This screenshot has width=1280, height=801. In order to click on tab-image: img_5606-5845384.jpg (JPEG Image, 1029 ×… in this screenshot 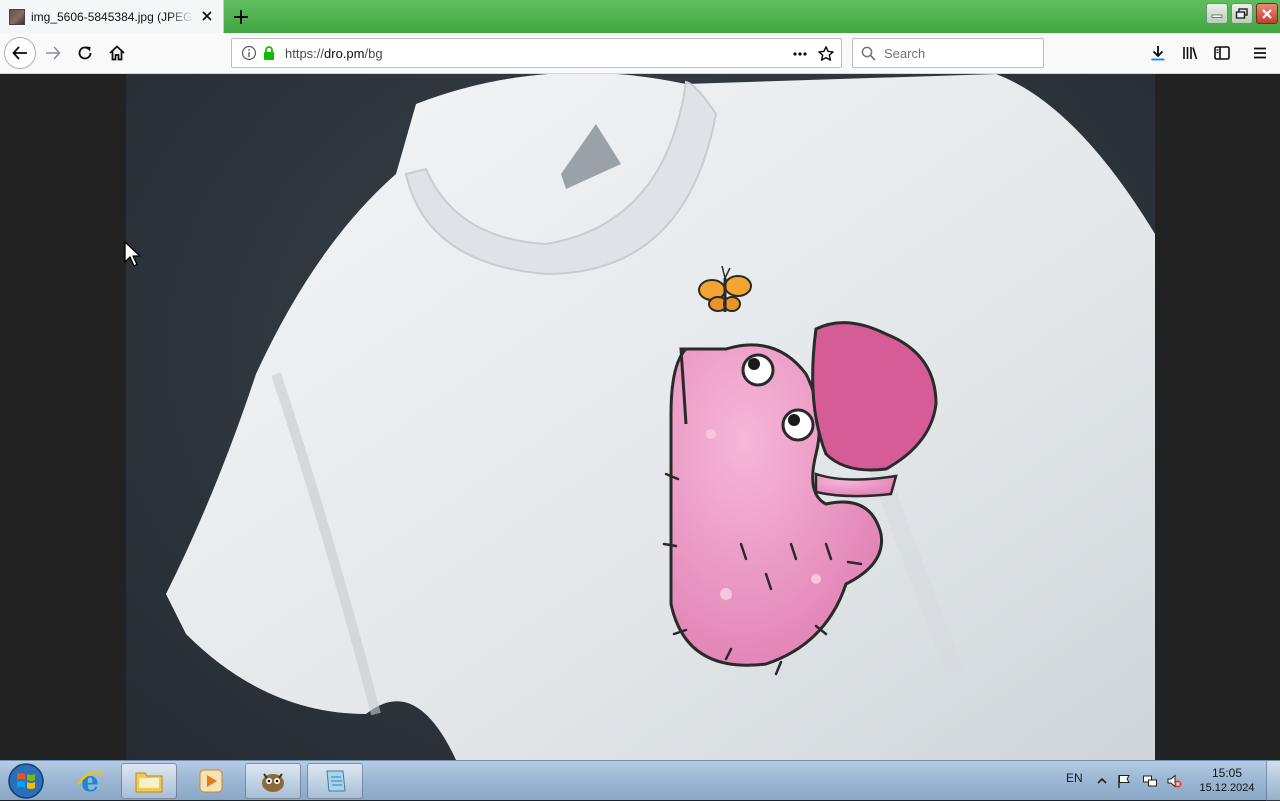, I will do `click(112, 16)`.